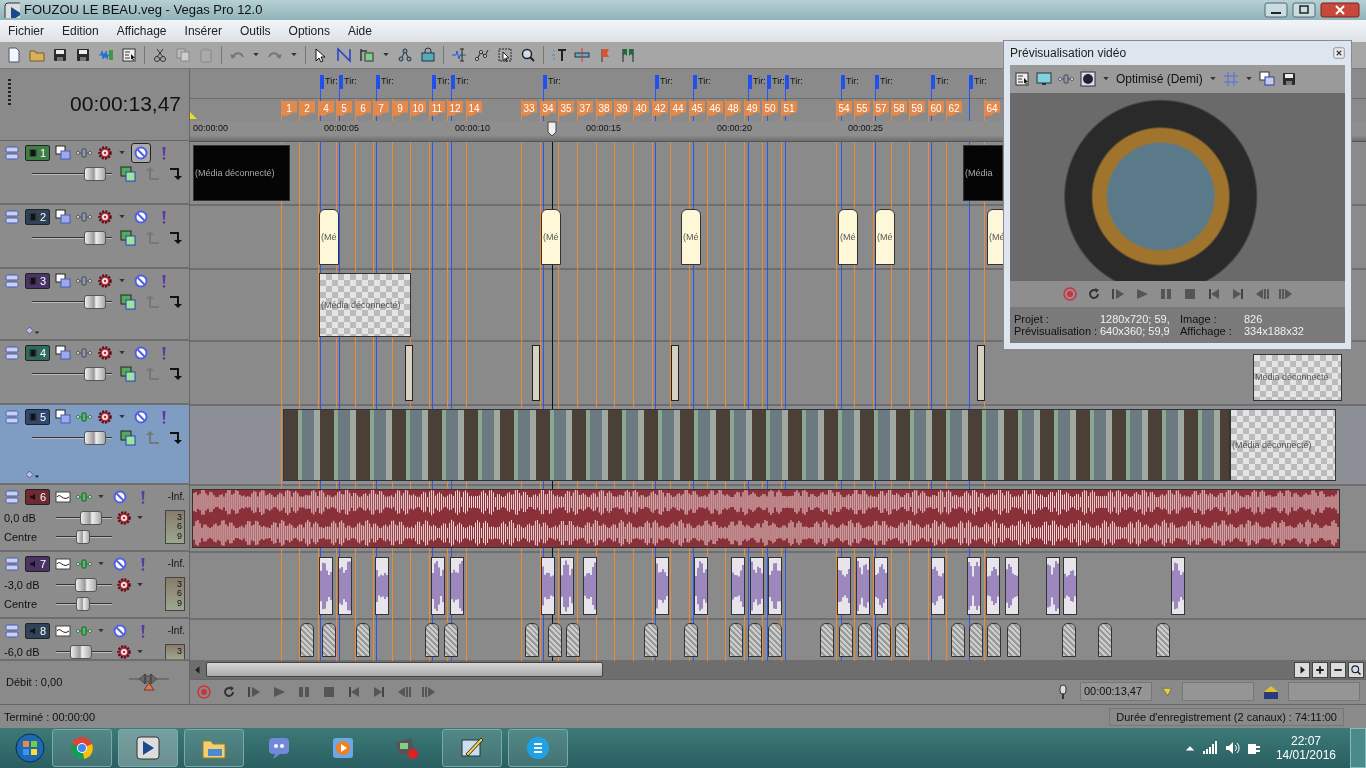 Image resolution: width=1366 pixels, height=768 pixels. What do you see at coordinates (1218, 692) in the screenshot?
I see `selection-start-field` at bounding box center [1218, 692].